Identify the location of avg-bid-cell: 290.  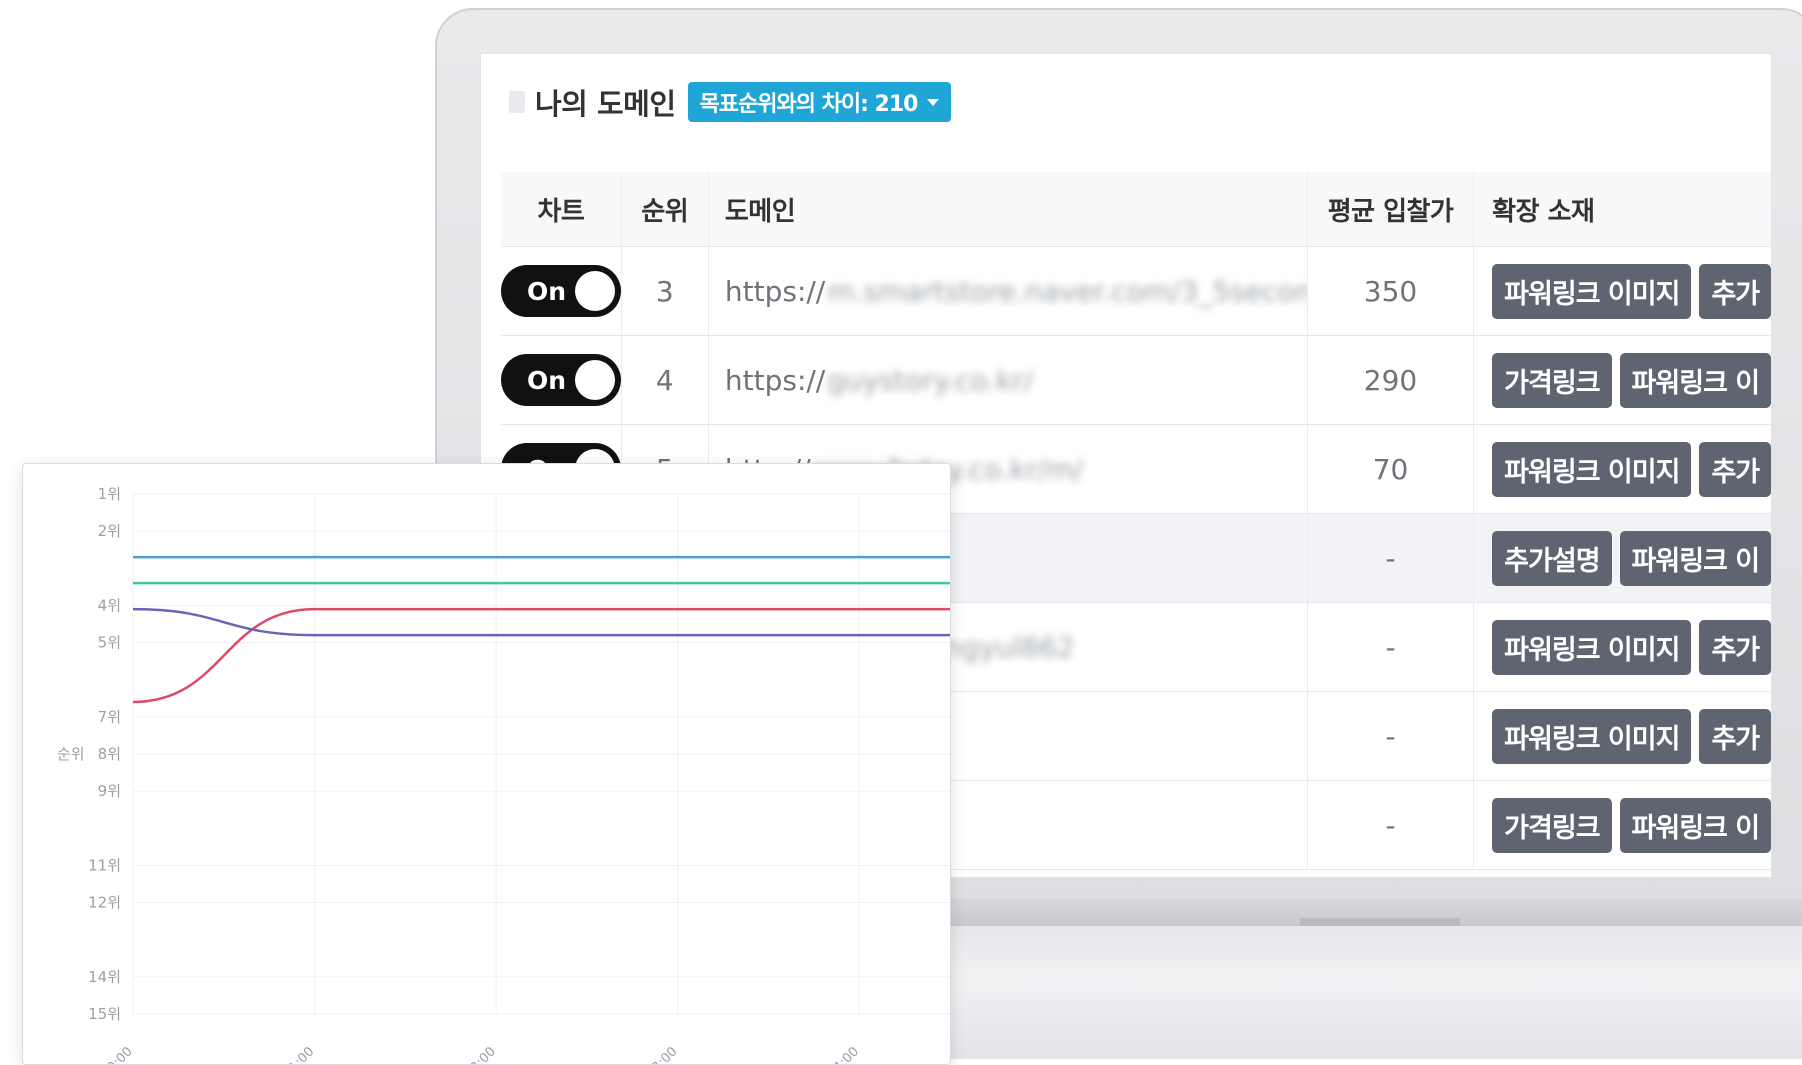
(1391, 380).